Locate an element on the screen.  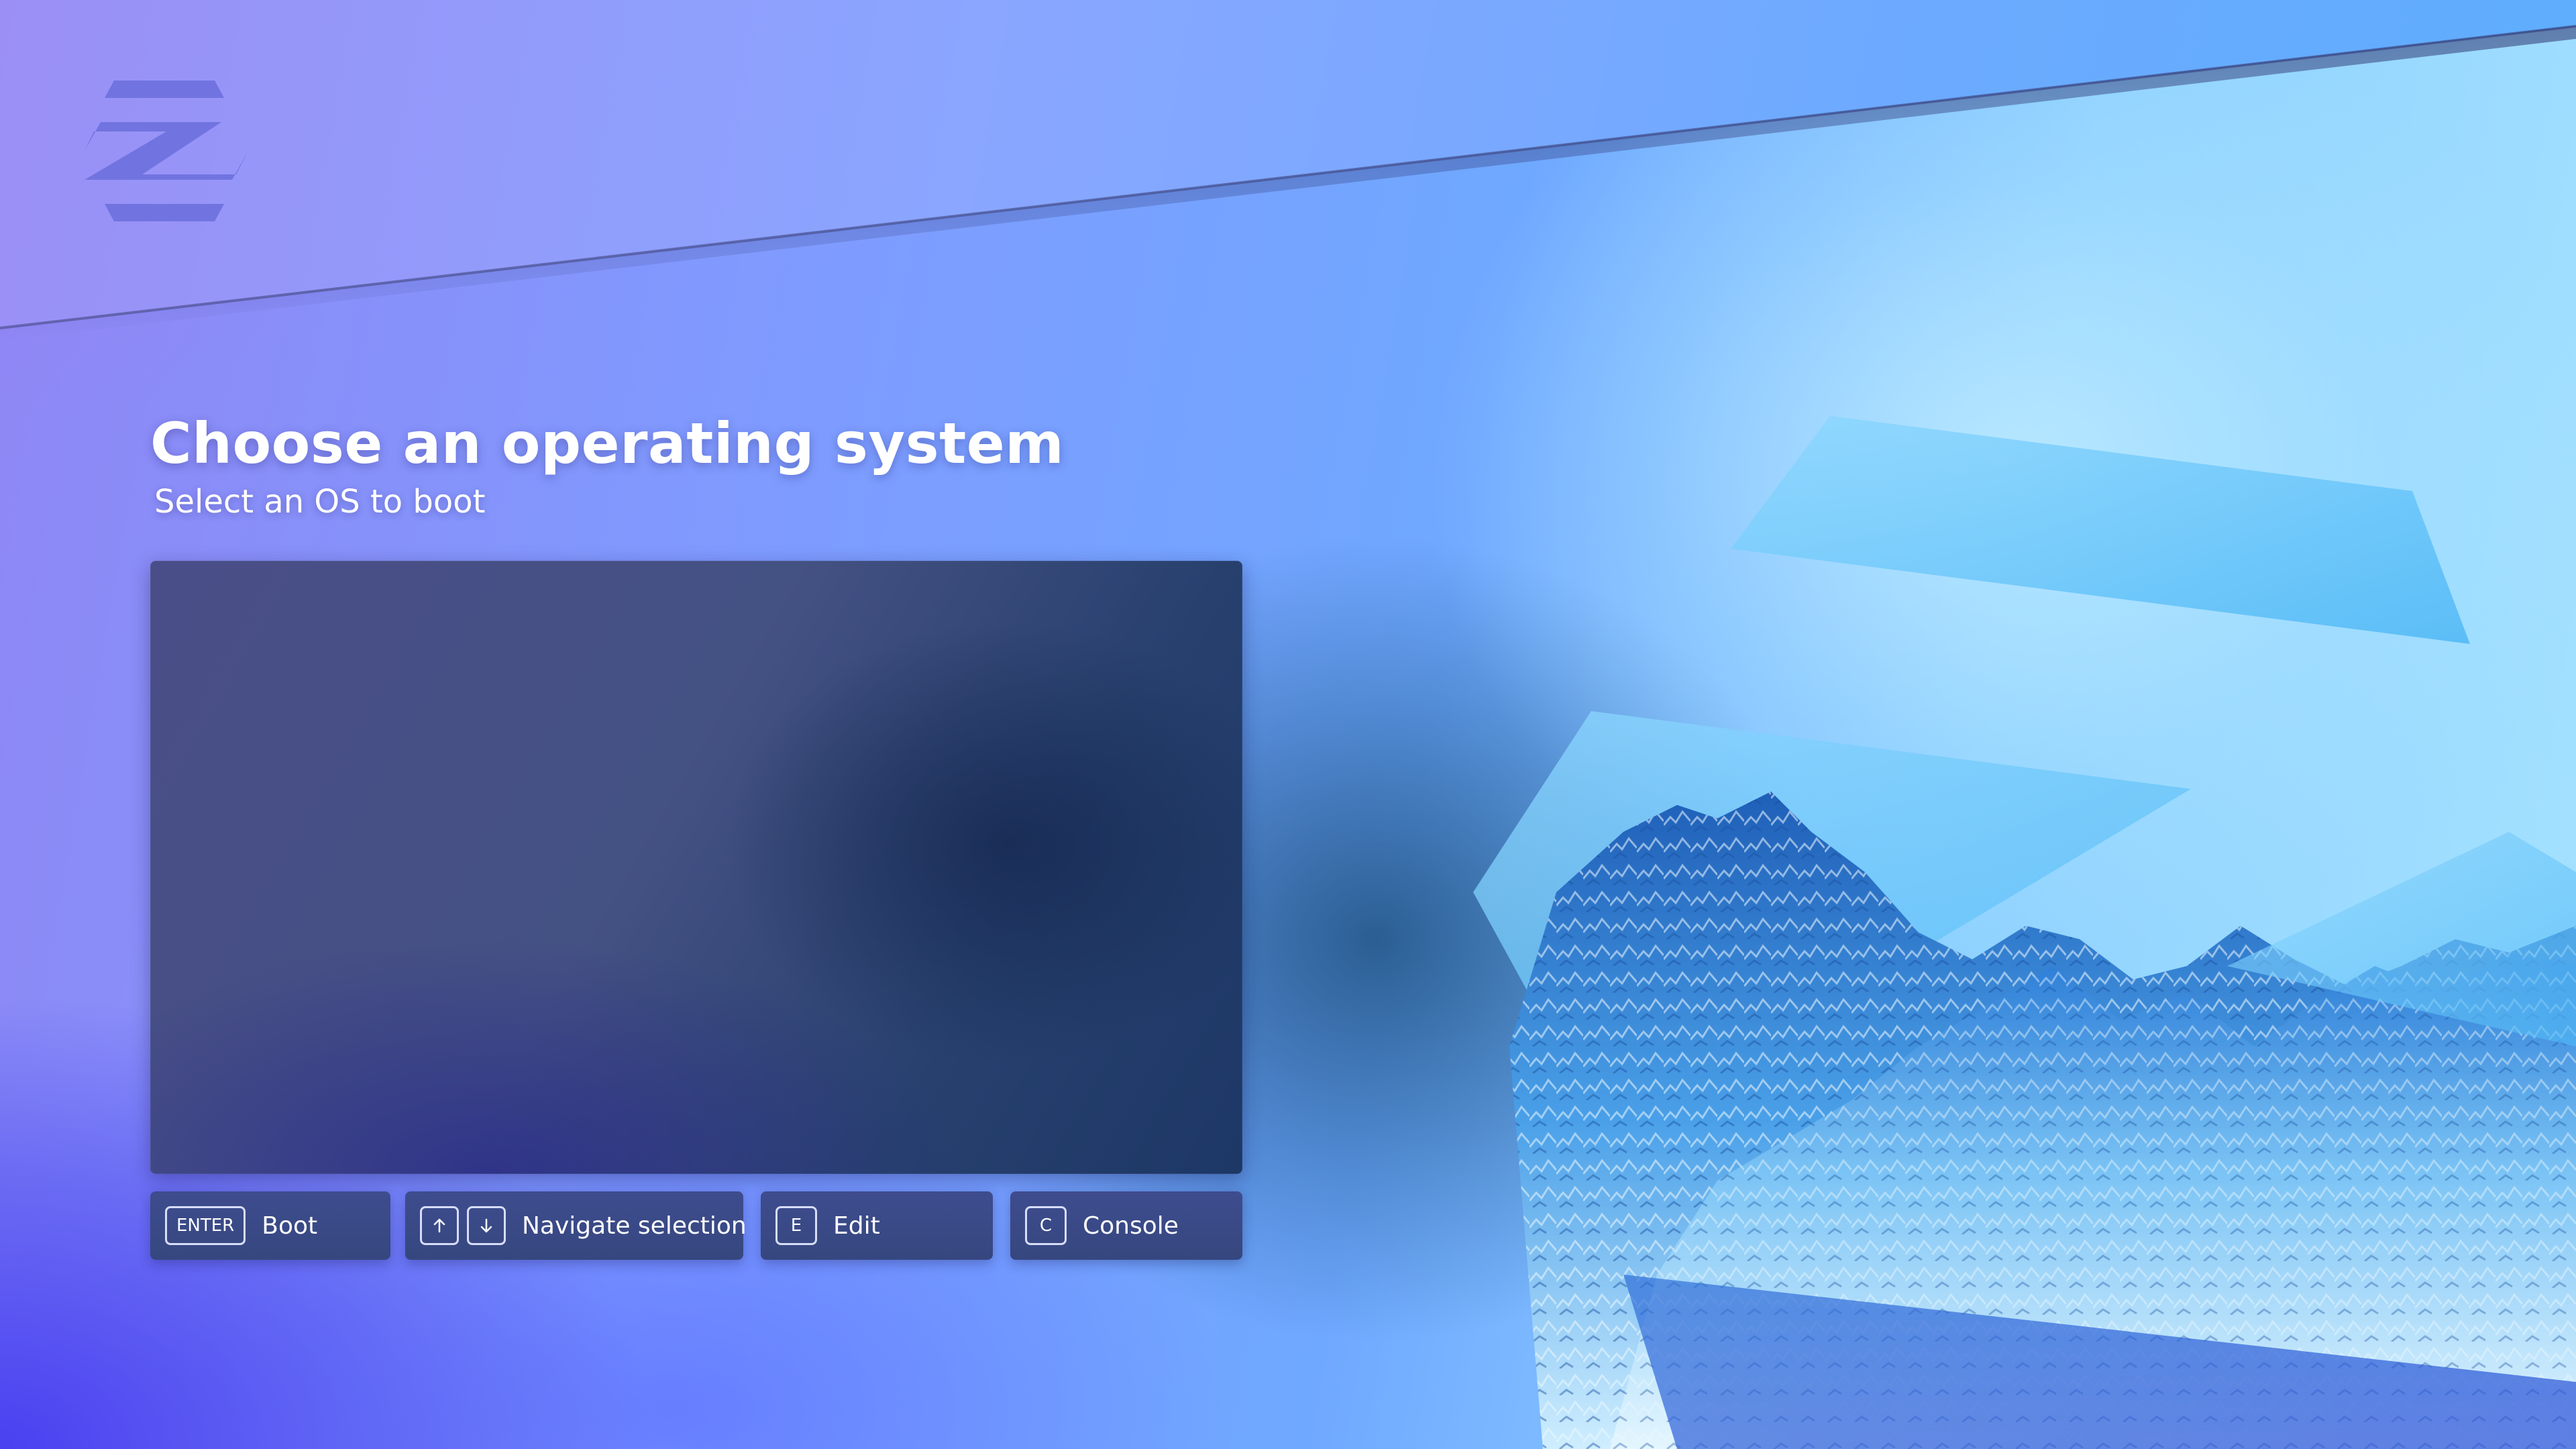
boot-hint-label: Boot is located at coordinates (290, 1226).